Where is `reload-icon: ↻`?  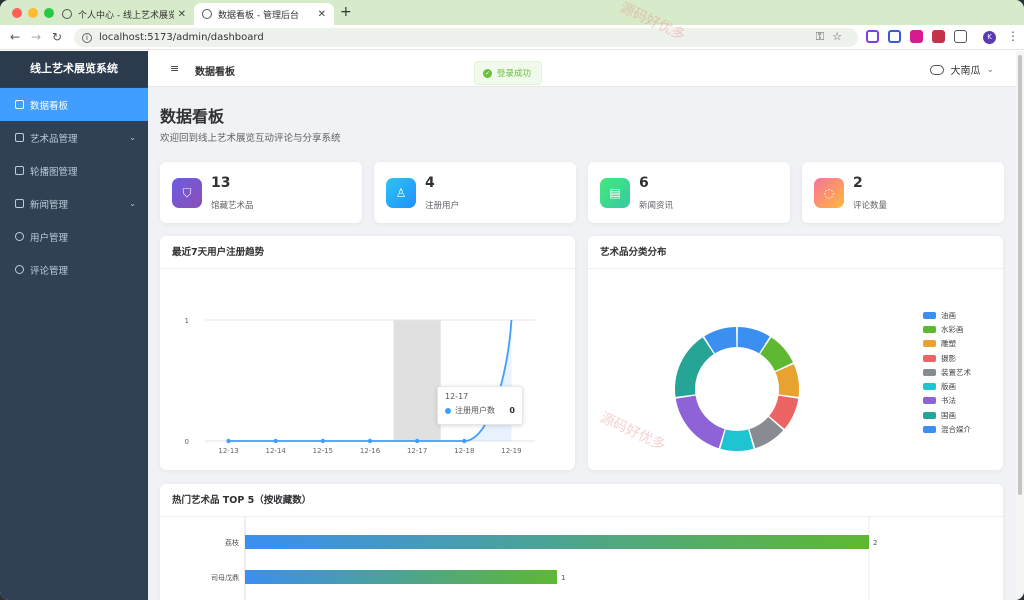 reload-icon: ↻ is located at coordinates (57, 37).